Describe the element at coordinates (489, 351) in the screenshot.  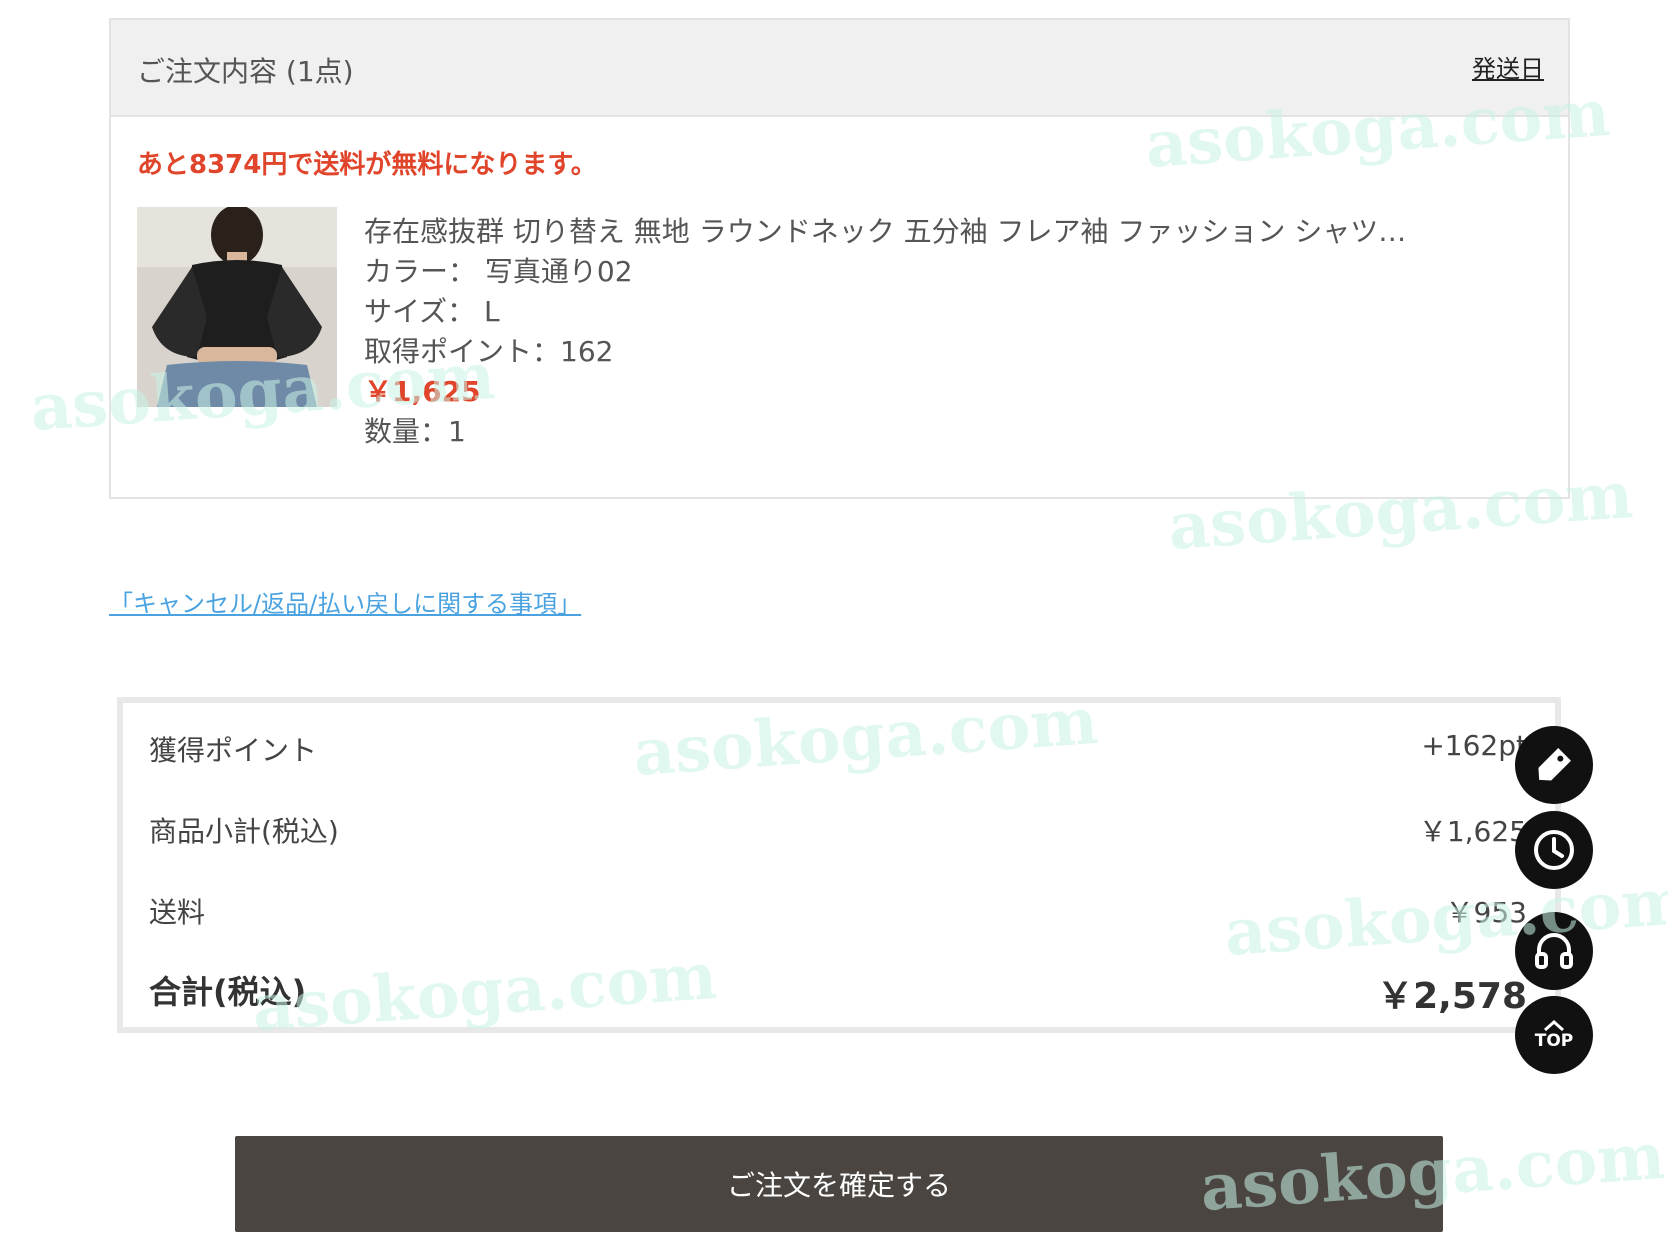
I see `product-points: 取得ポイント：162` at that location.